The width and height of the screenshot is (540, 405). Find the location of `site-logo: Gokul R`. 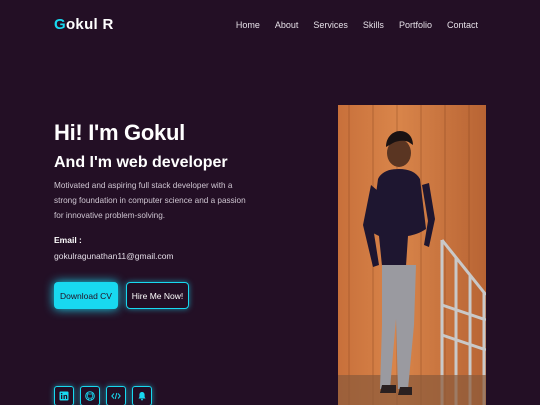

site-logo: Gokul R is located at coordinates (84, 24).